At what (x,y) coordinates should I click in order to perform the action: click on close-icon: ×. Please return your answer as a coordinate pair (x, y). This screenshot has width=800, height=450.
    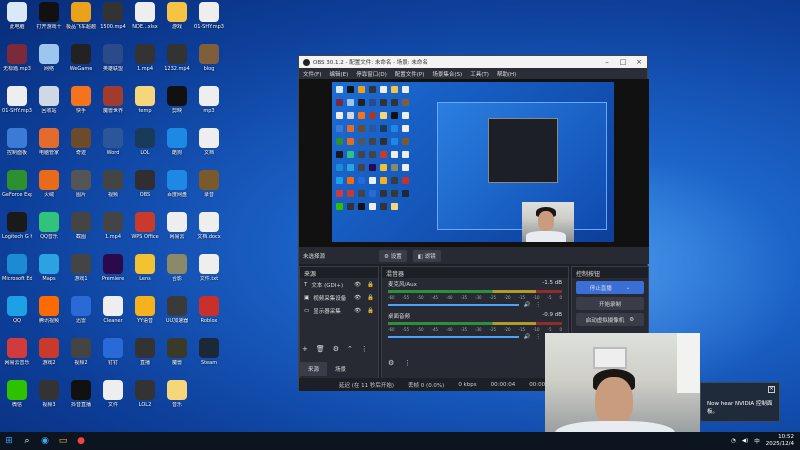
    Looking at the image, I should click on (639, 62).